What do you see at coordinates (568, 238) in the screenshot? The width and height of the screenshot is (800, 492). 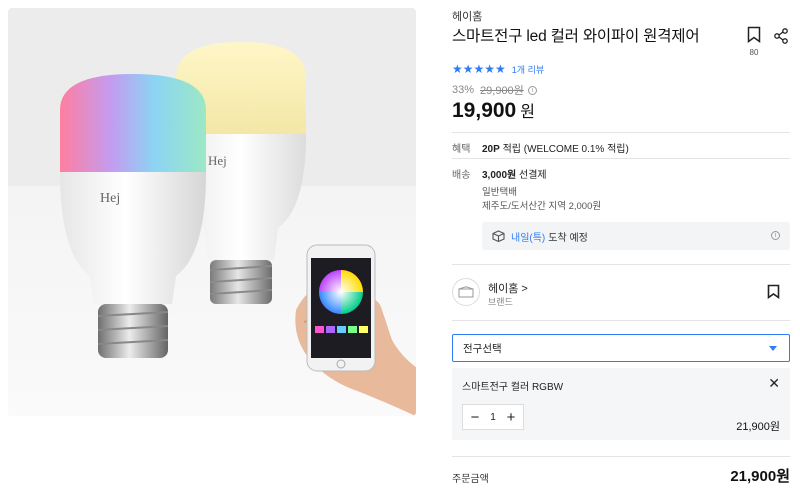 I see `arrival-text: 도착 예정` at bounding box center [568, 238].